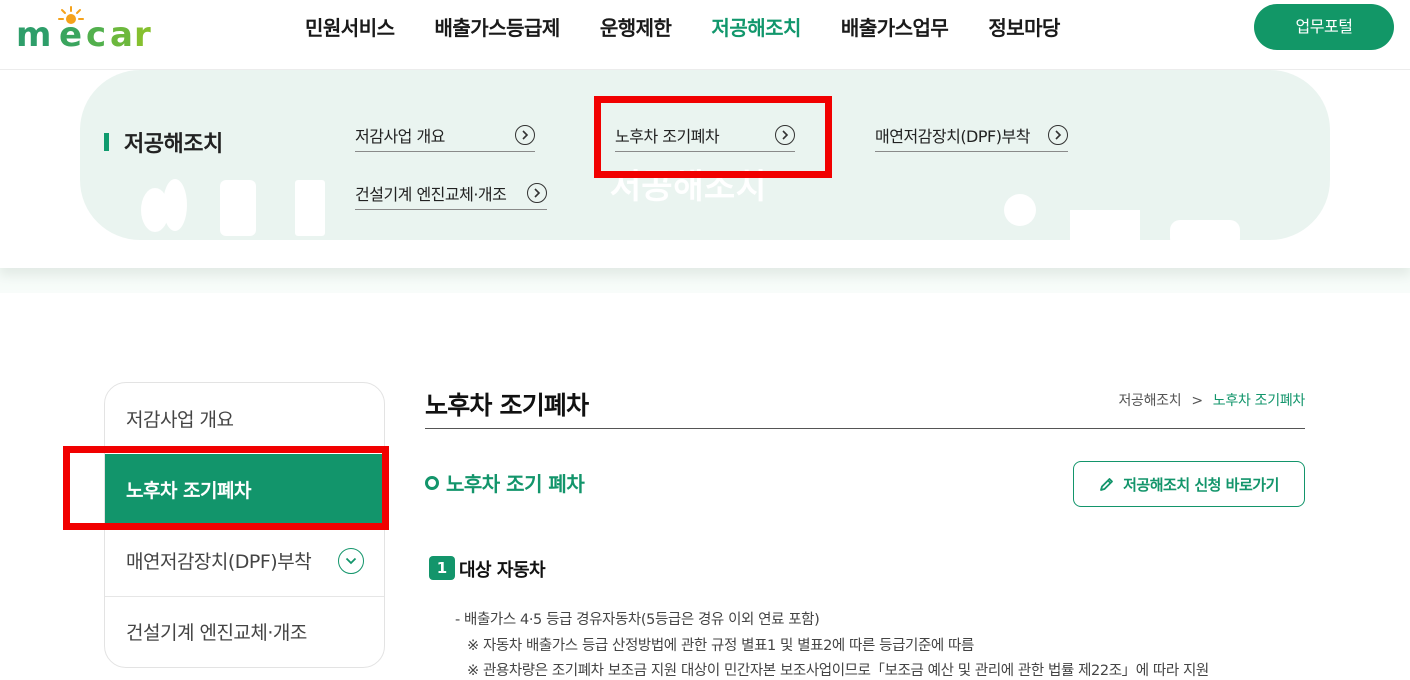 The width and height of the screenshot is (1410, 680). What do you see at coordinates (244, 489) in the screenshot?
I see `sidebar-item-early-scrappage: 노후차 조기폐차` at bounding box center [244, 489].